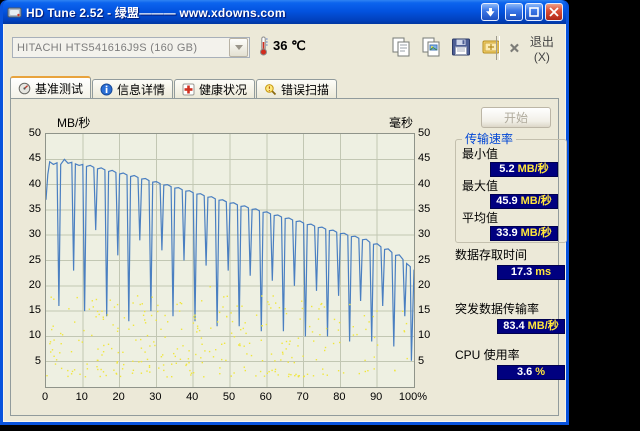 This screenshot has width=640, height=431. I want to click on axis-tick-label: 60, so click(265, 397).